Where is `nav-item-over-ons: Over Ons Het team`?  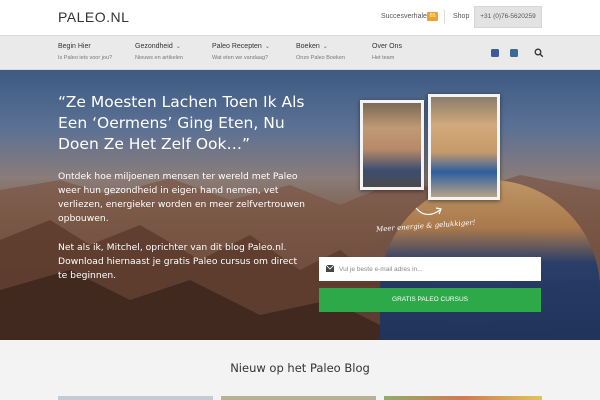
nav-item-over-ons: Over Ons Het team is located at coordinates (387, 52).